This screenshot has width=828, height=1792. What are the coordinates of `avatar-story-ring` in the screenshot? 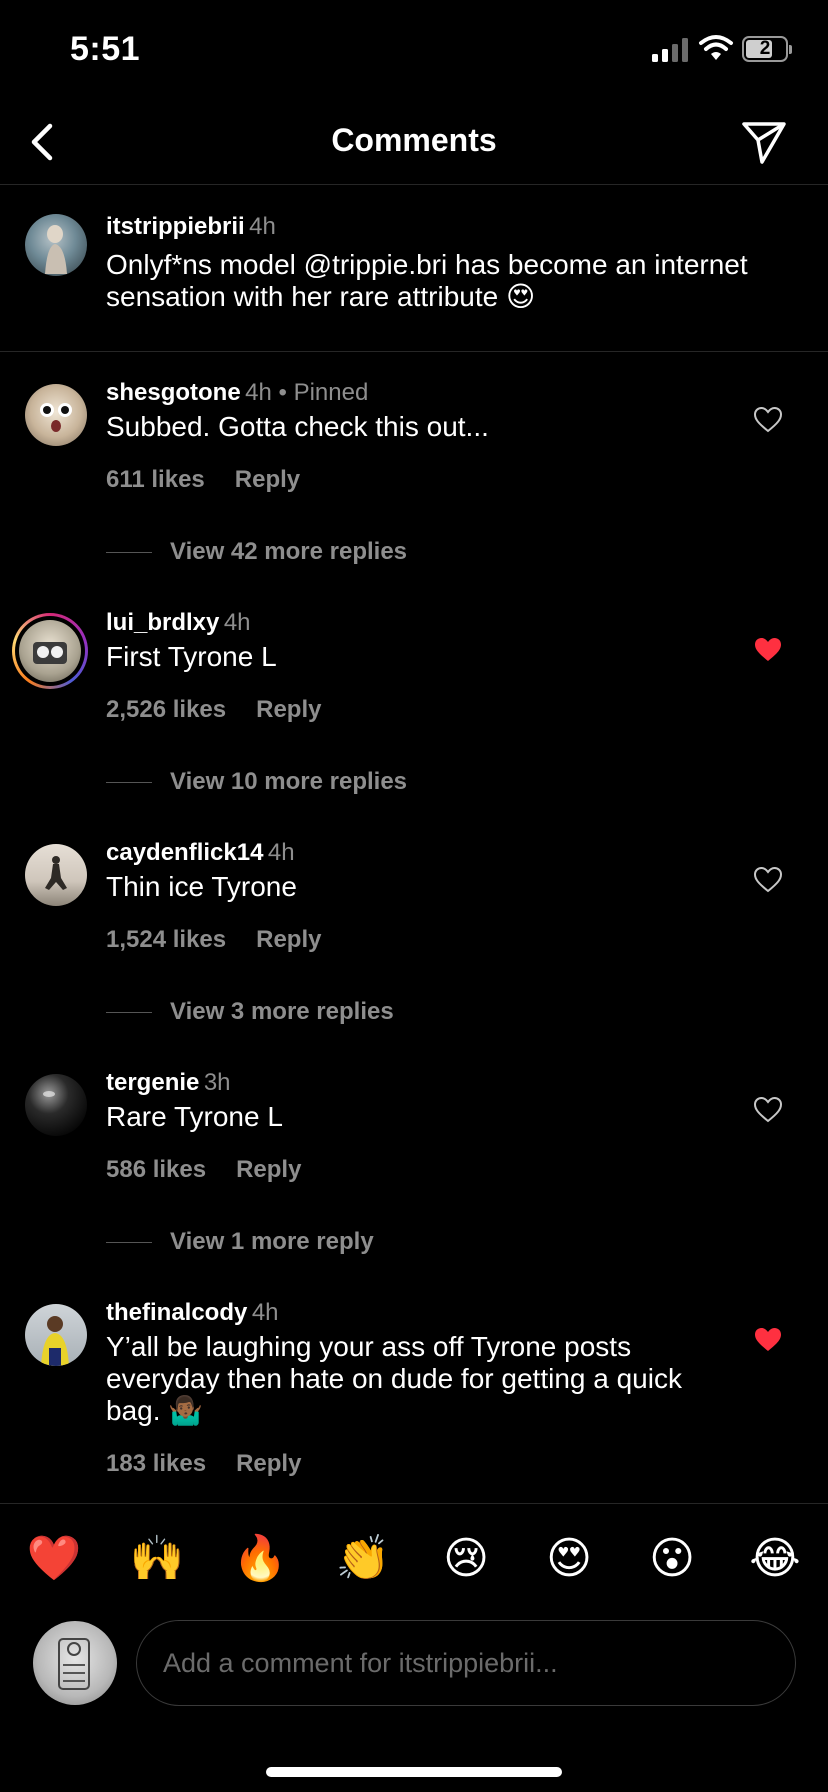 It's located at (50, 651).